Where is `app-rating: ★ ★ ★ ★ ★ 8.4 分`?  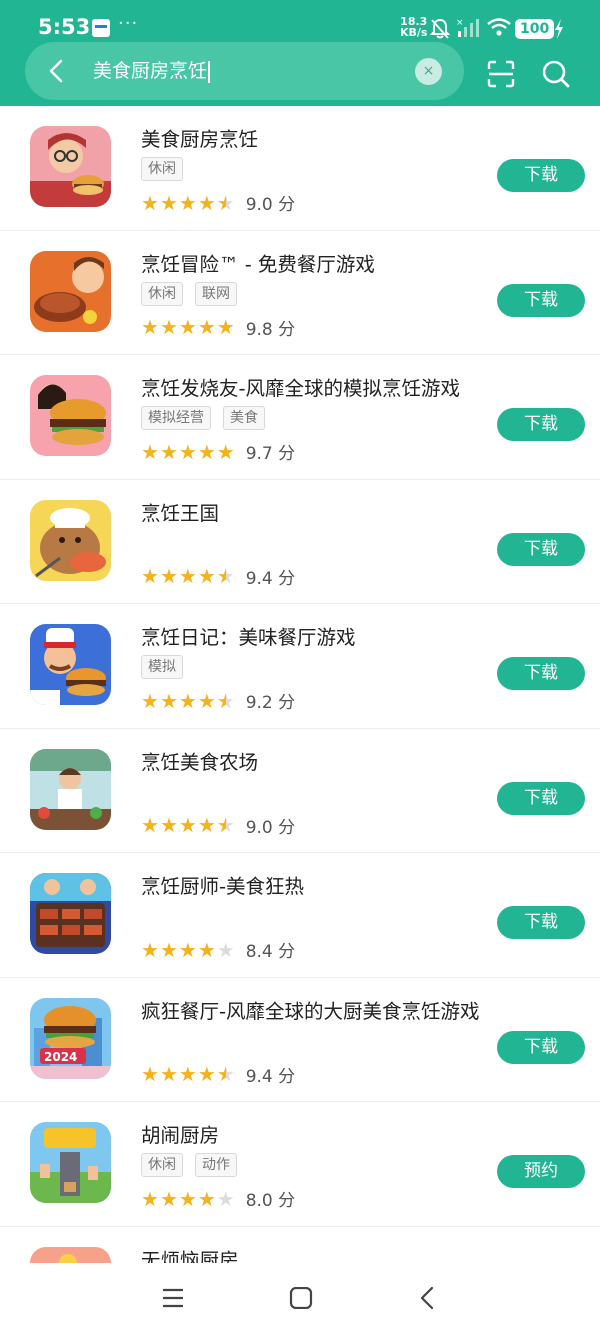
app-rating: ★ ★ ★ ★ ★ 8.4 分 is located at coordinates (218, 950).